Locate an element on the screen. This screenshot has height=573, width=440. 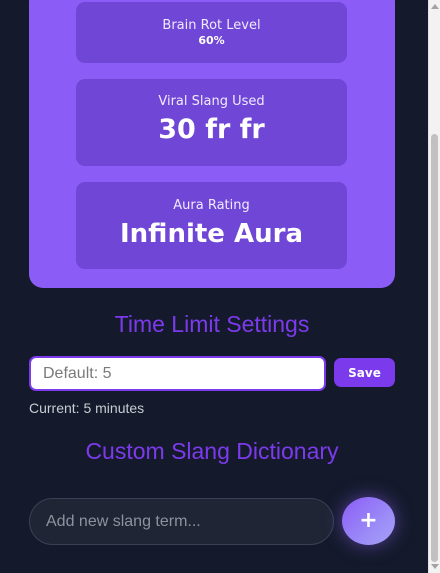
scrollbar-thumb is located at coordinates (434, 348).